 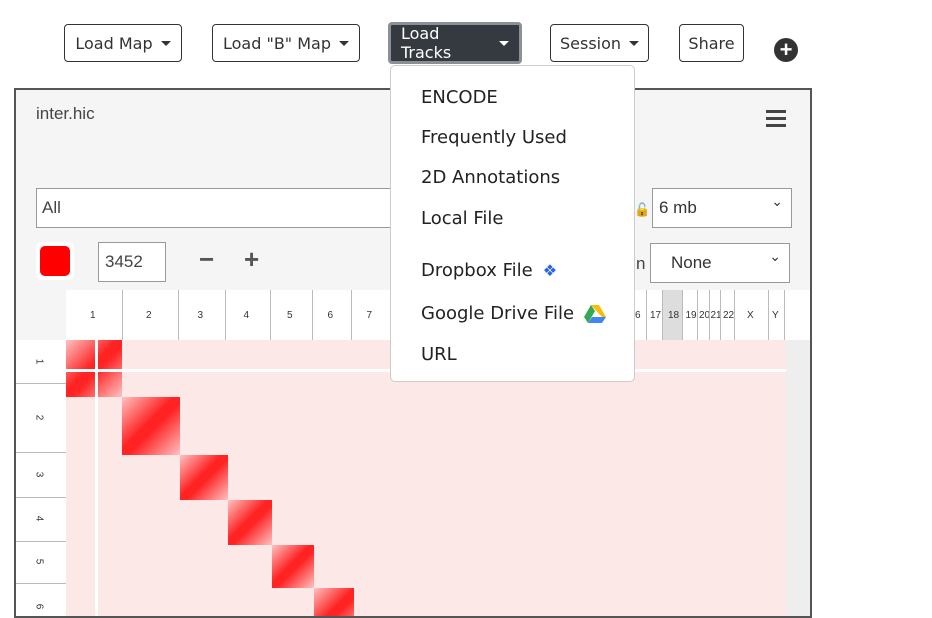 I want to click on menu-item-frequently-used: Frequently Used, so click(x=494, y=137).